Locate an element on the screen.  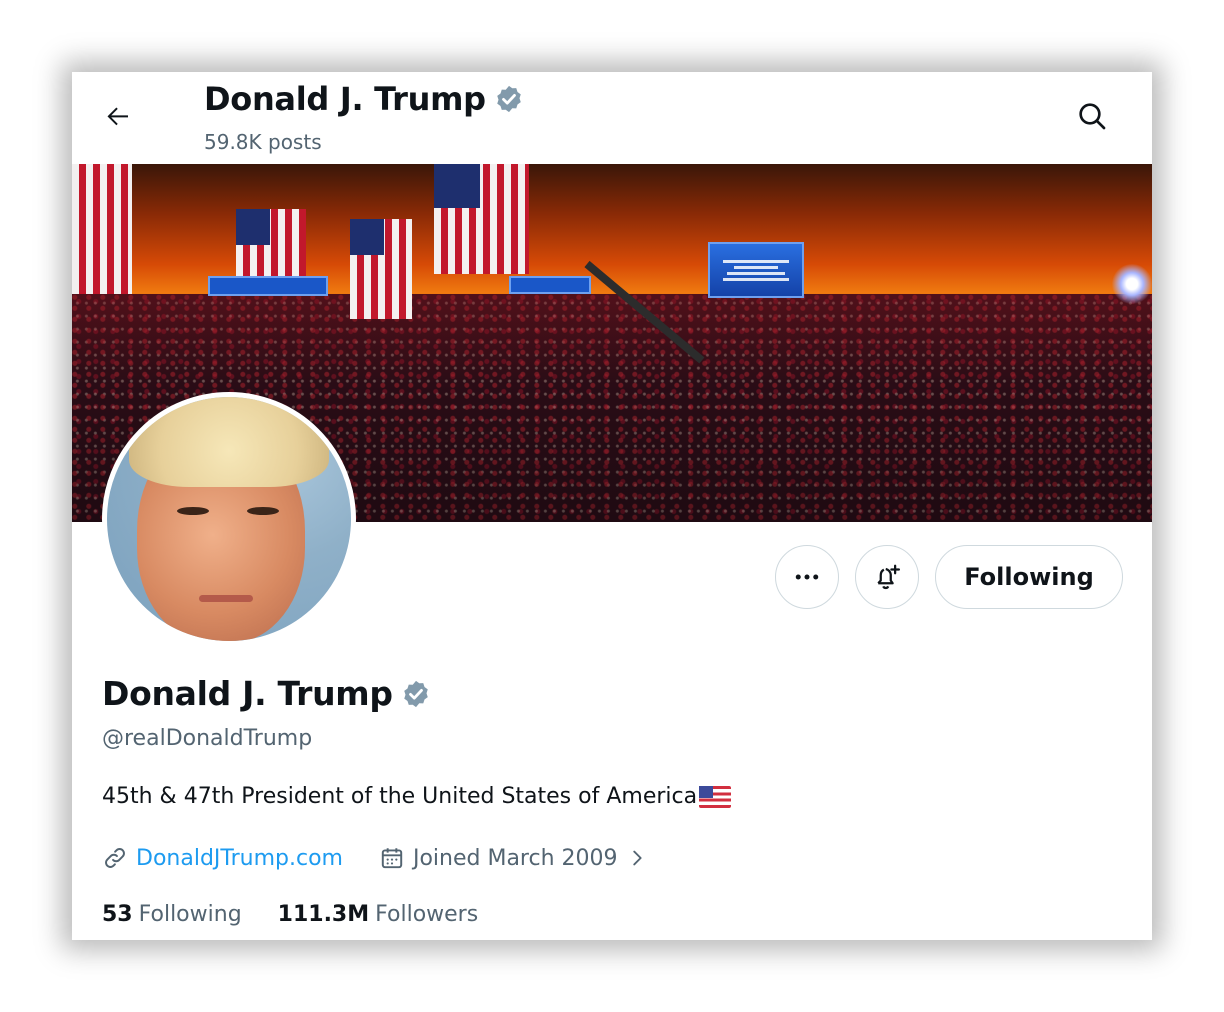
notifications-button is located at coordinates (887, 577).